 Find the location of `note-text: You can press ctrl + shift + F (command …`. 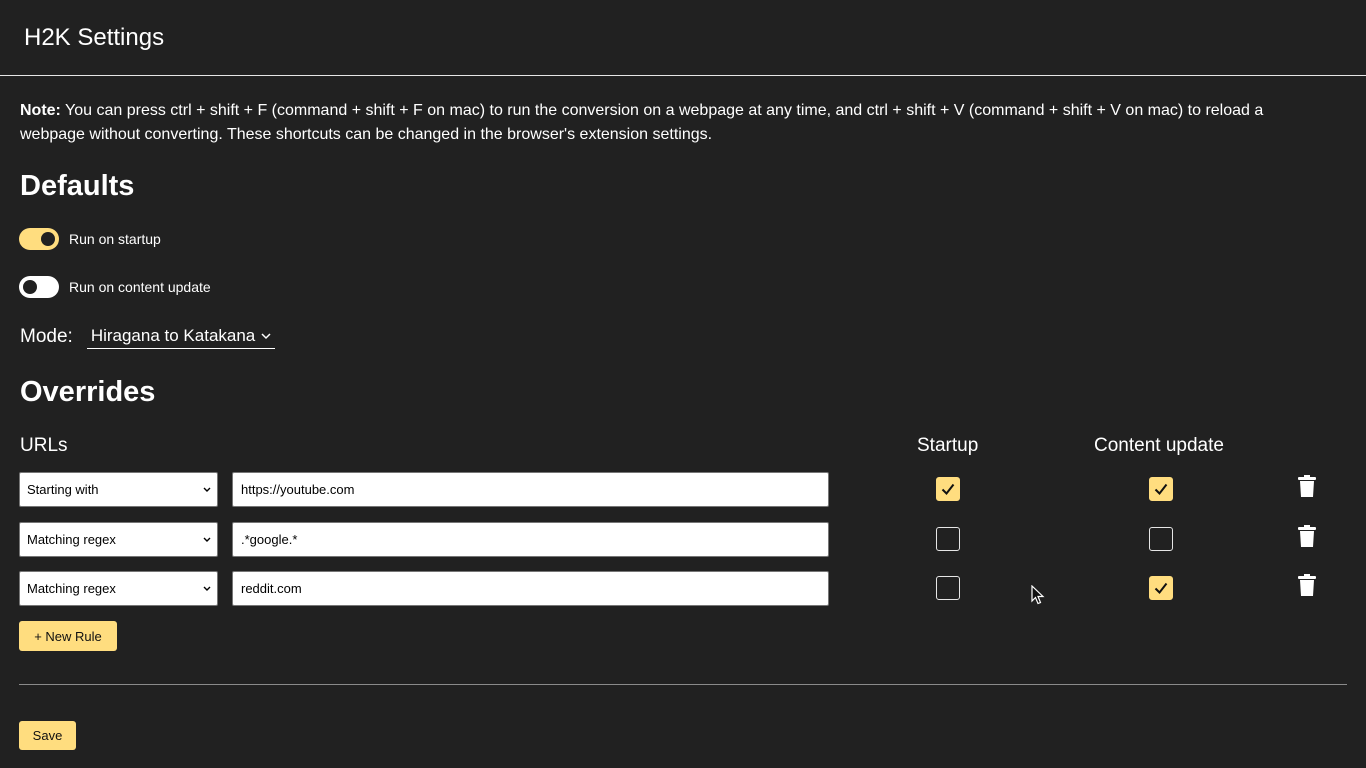

note-text: You can press ctrl + shift + F (command … is located at coordinates (642, 122).